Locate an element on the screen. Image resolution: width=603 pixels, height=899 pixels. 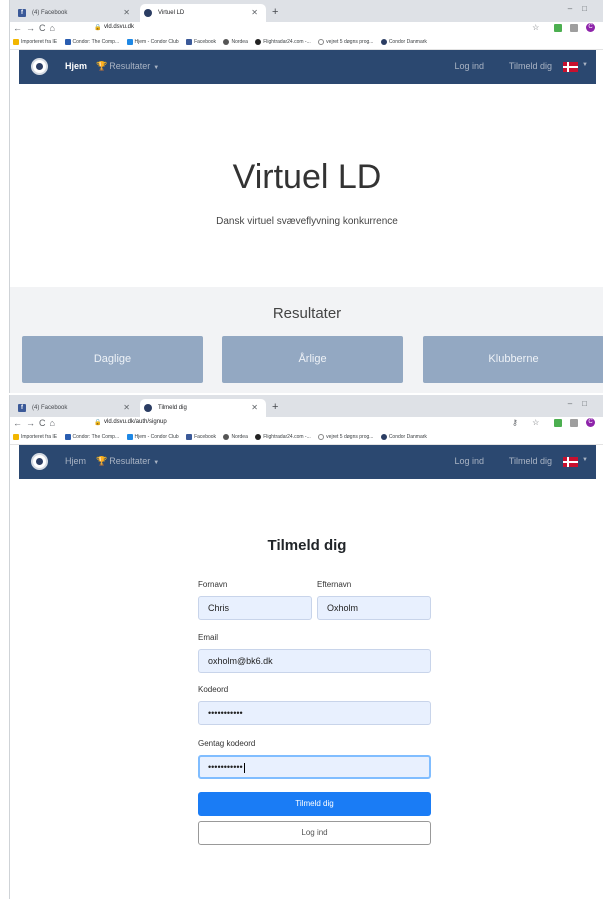
tab-label: (4) Facebook is located at coordinates (50, 13).